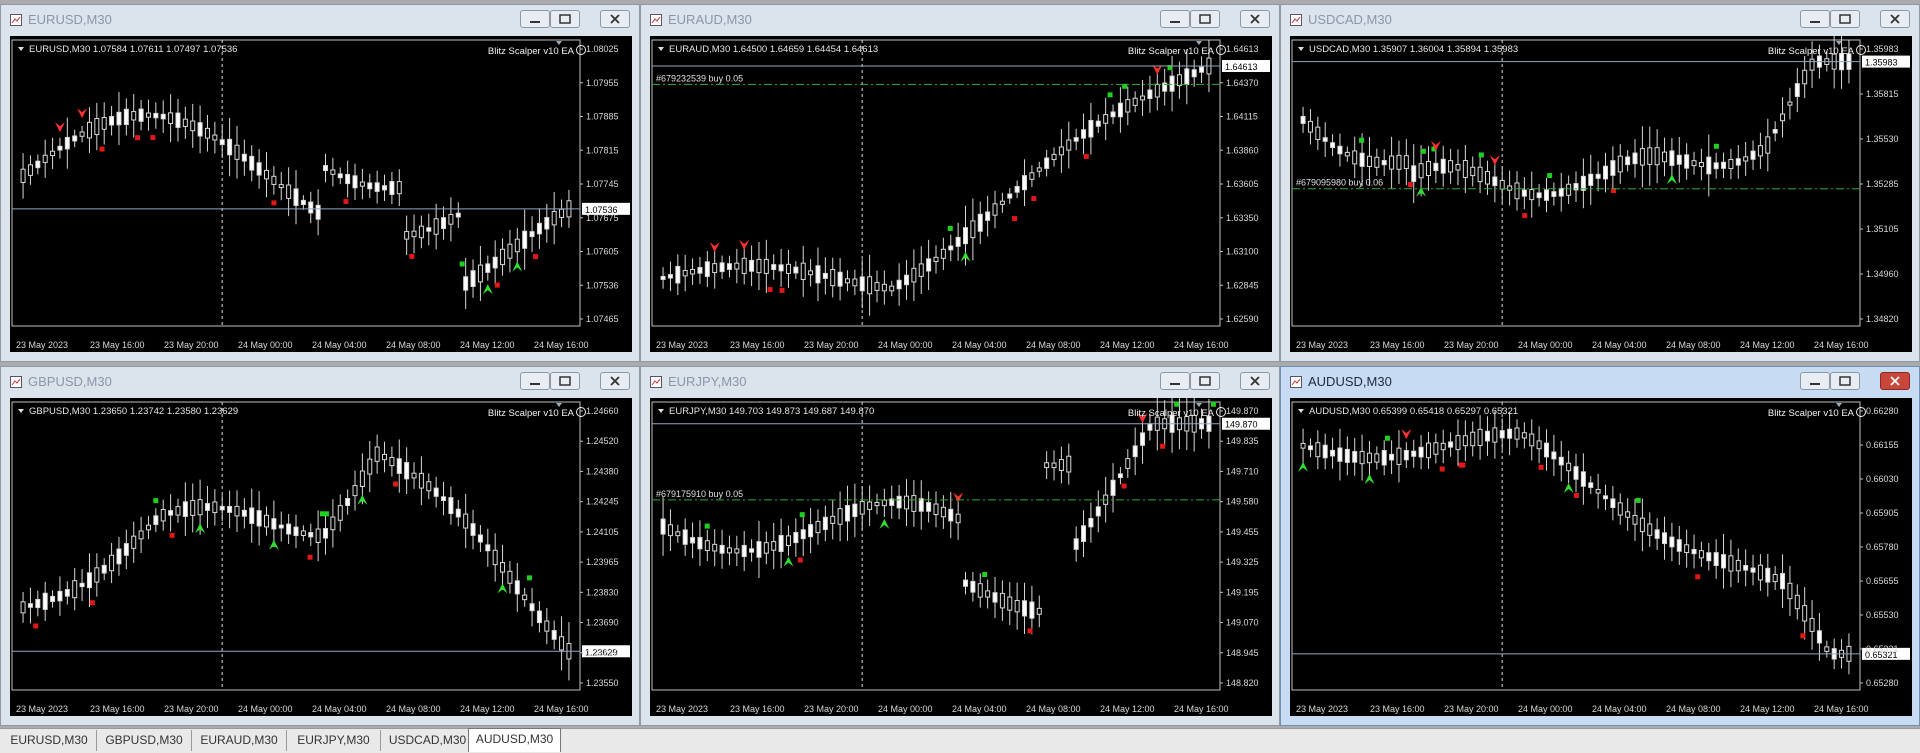 This screenshot has height=753, width=1920. What do you see at coordinates (1600, 20) in the screenshot?
I see `window-titlebar: USDCAD,M30` at bounding box center [1600, 20].